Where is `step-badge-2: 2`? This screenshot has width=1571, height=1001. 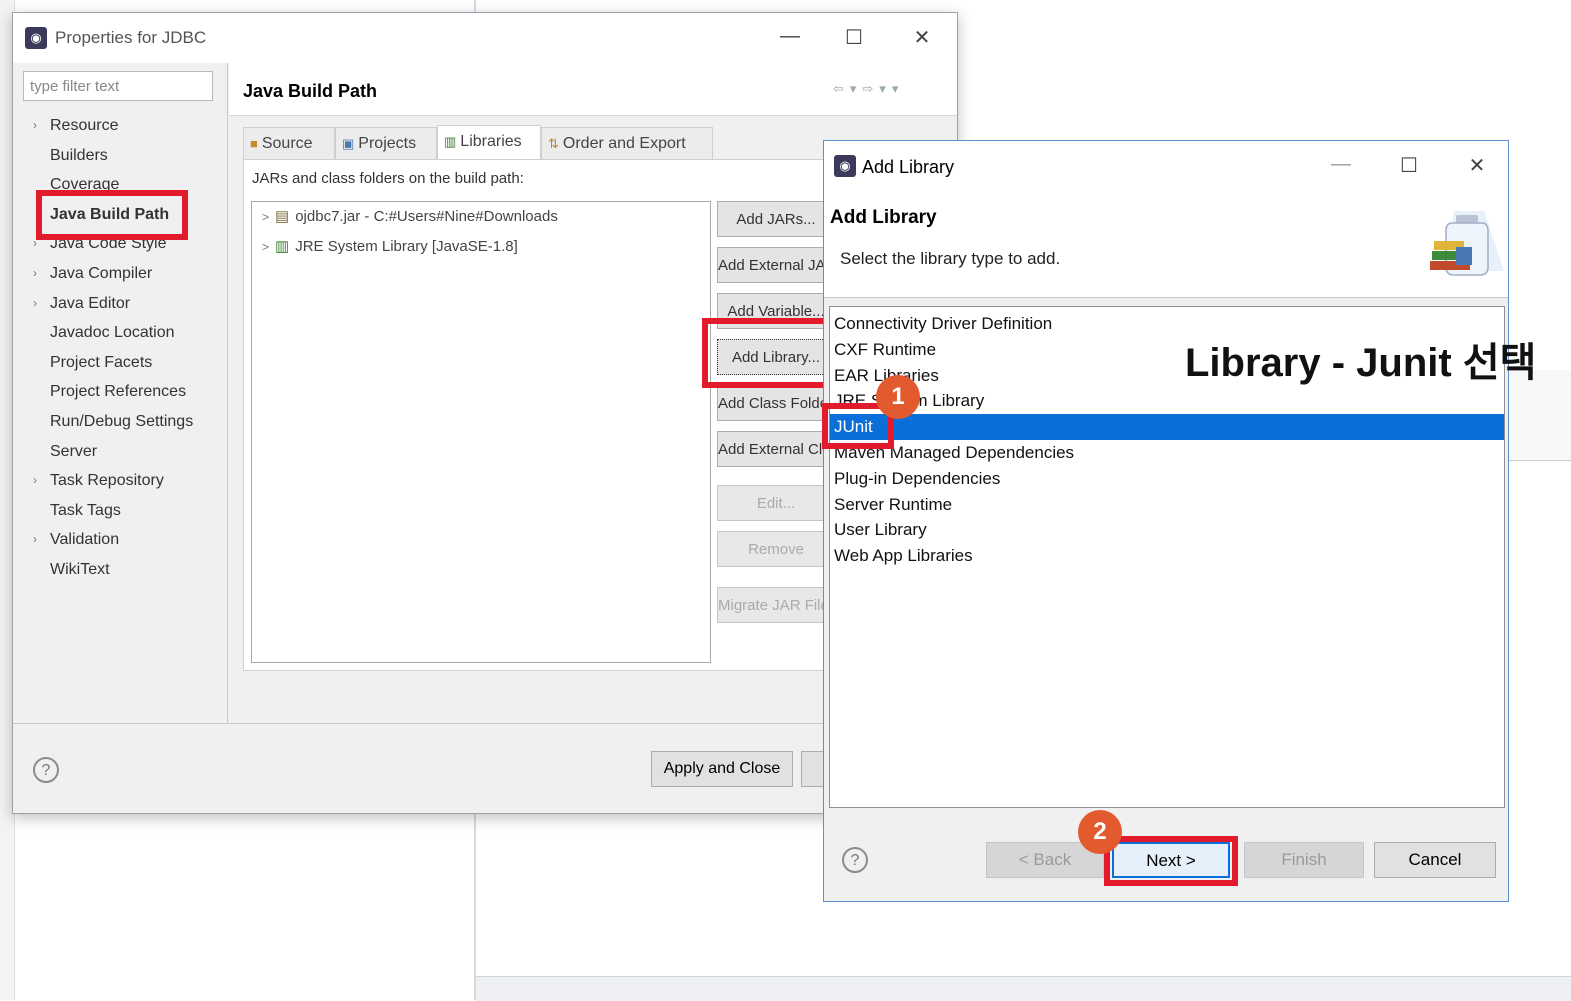
step-badge-2: 2 is located at coordinates (1100, 832).